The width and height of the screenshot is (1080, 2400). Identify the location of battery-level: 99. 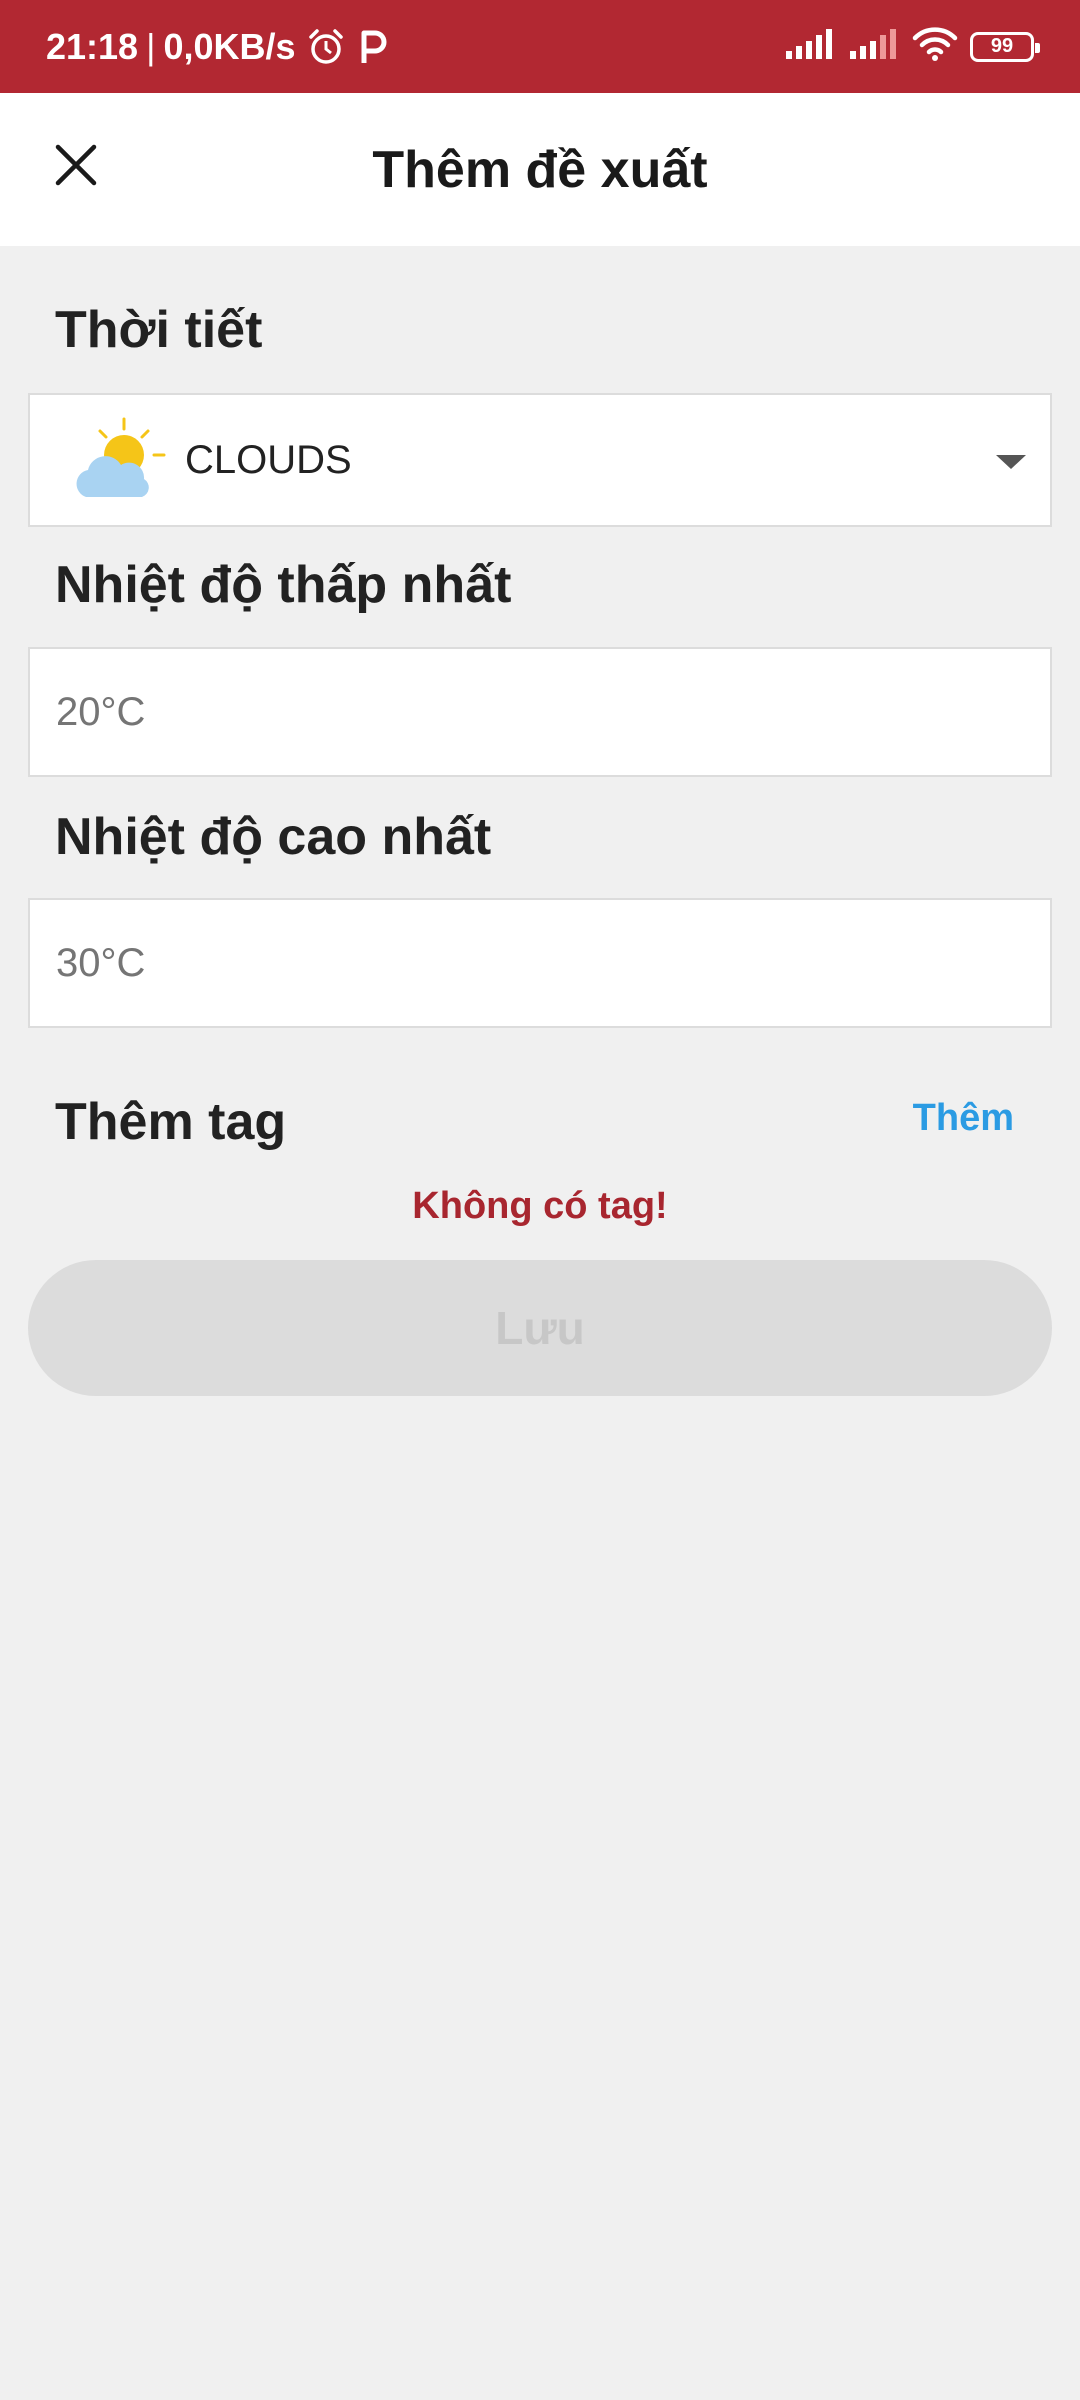
(1002, 46).